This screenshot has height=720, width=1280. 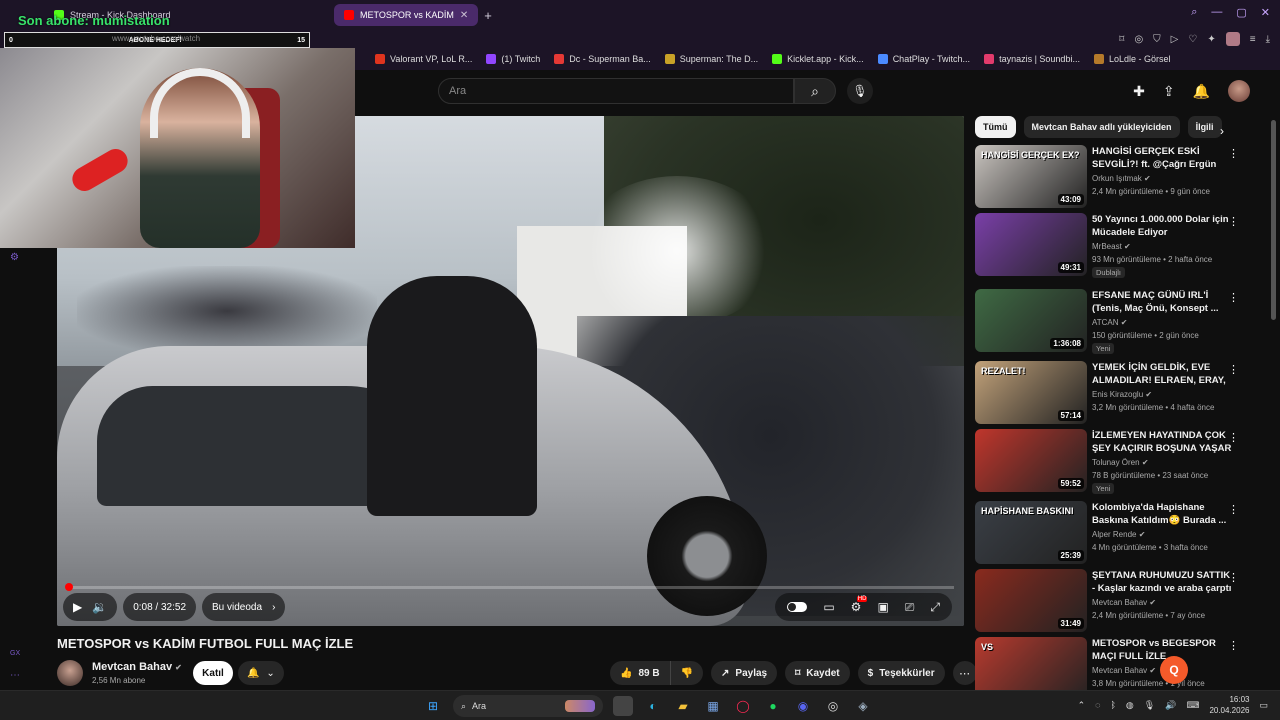 What do you see at coordinates (797, 607) in the screenshot?
I see `autoplay-toggle` at bounding box center [797, 607].